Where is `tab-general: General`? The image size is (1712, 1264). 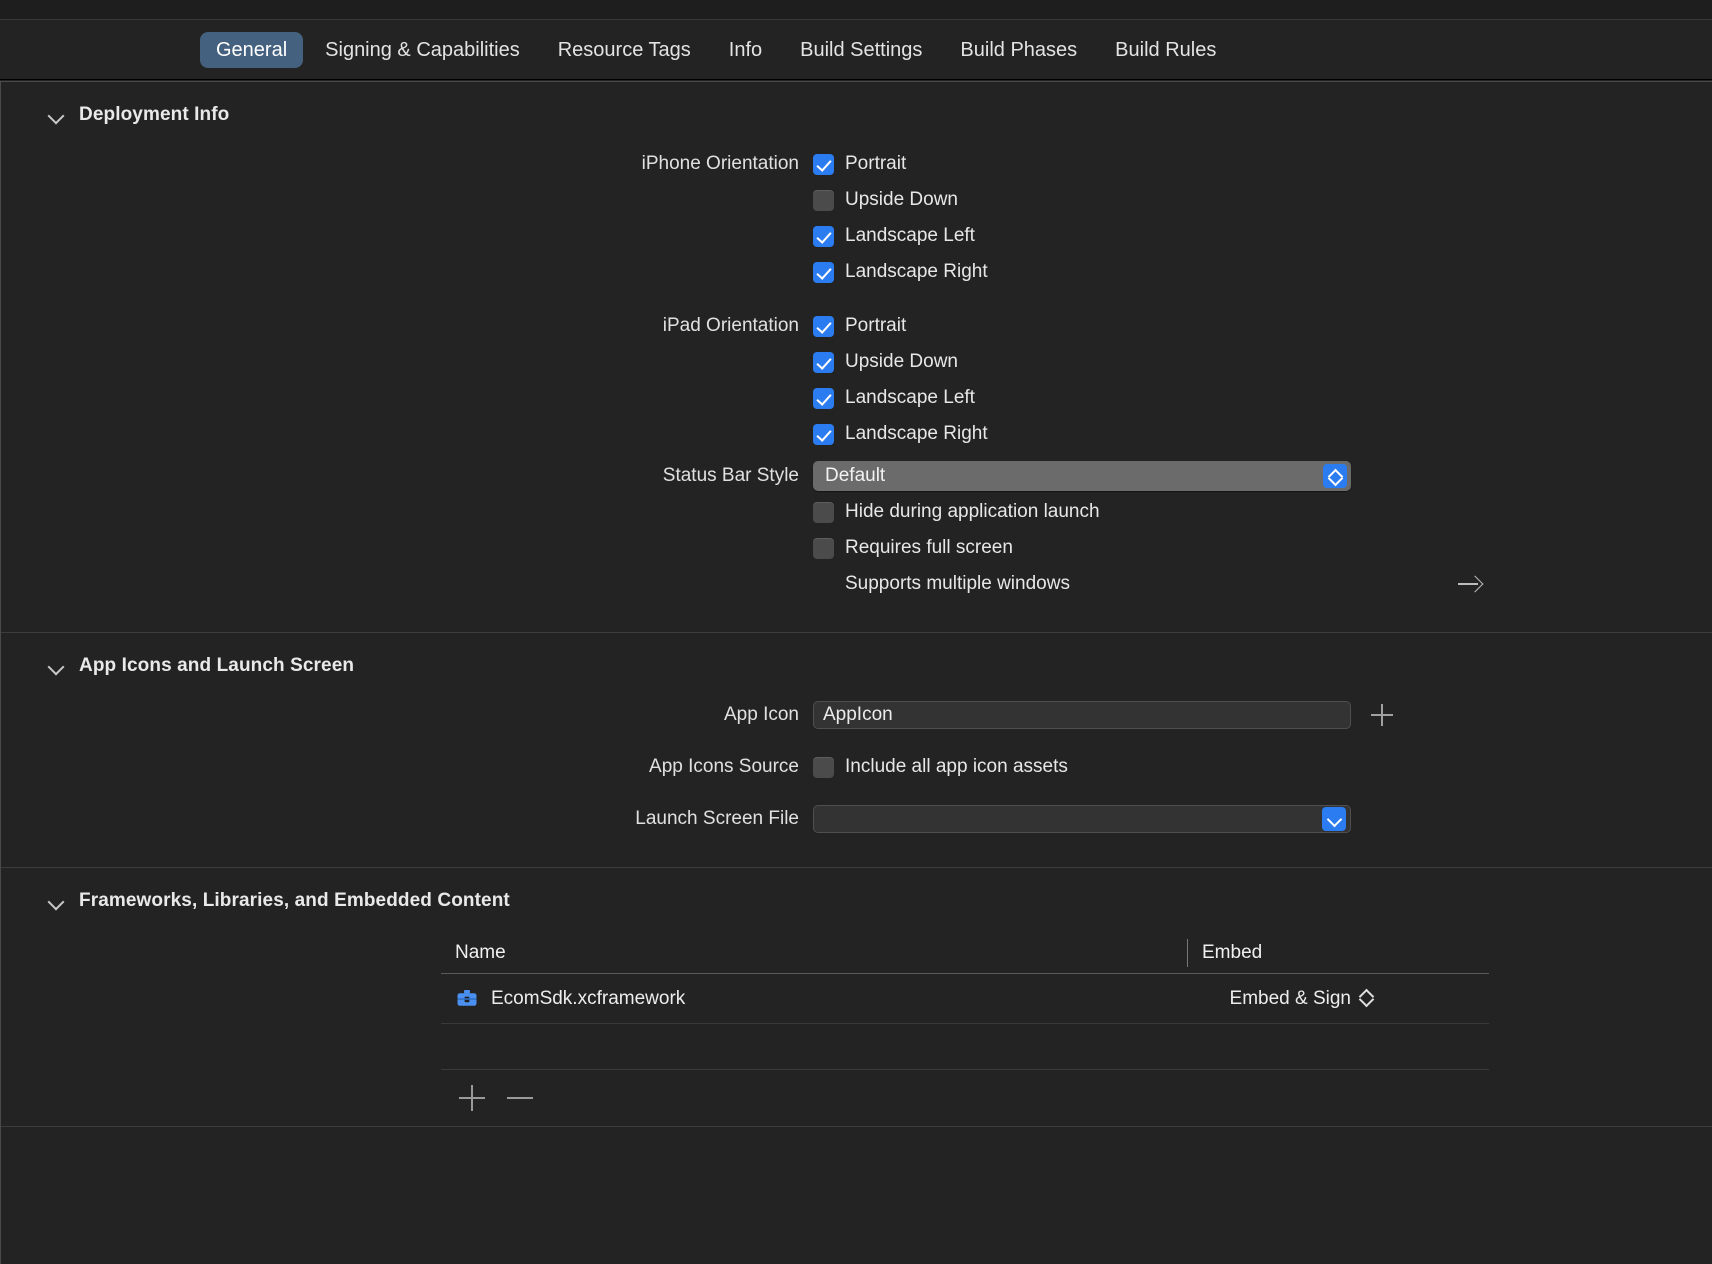
tab-general: General is located at coordinates (252, 49).